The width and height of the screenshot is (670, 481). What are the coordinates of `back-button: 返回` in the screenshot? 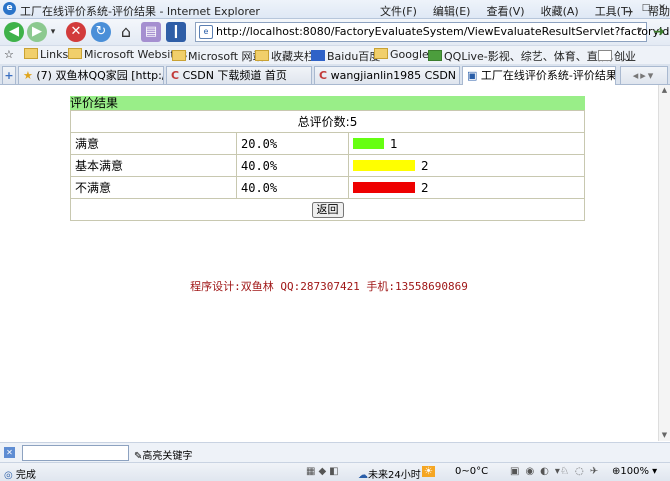 It's located at (327, 209).